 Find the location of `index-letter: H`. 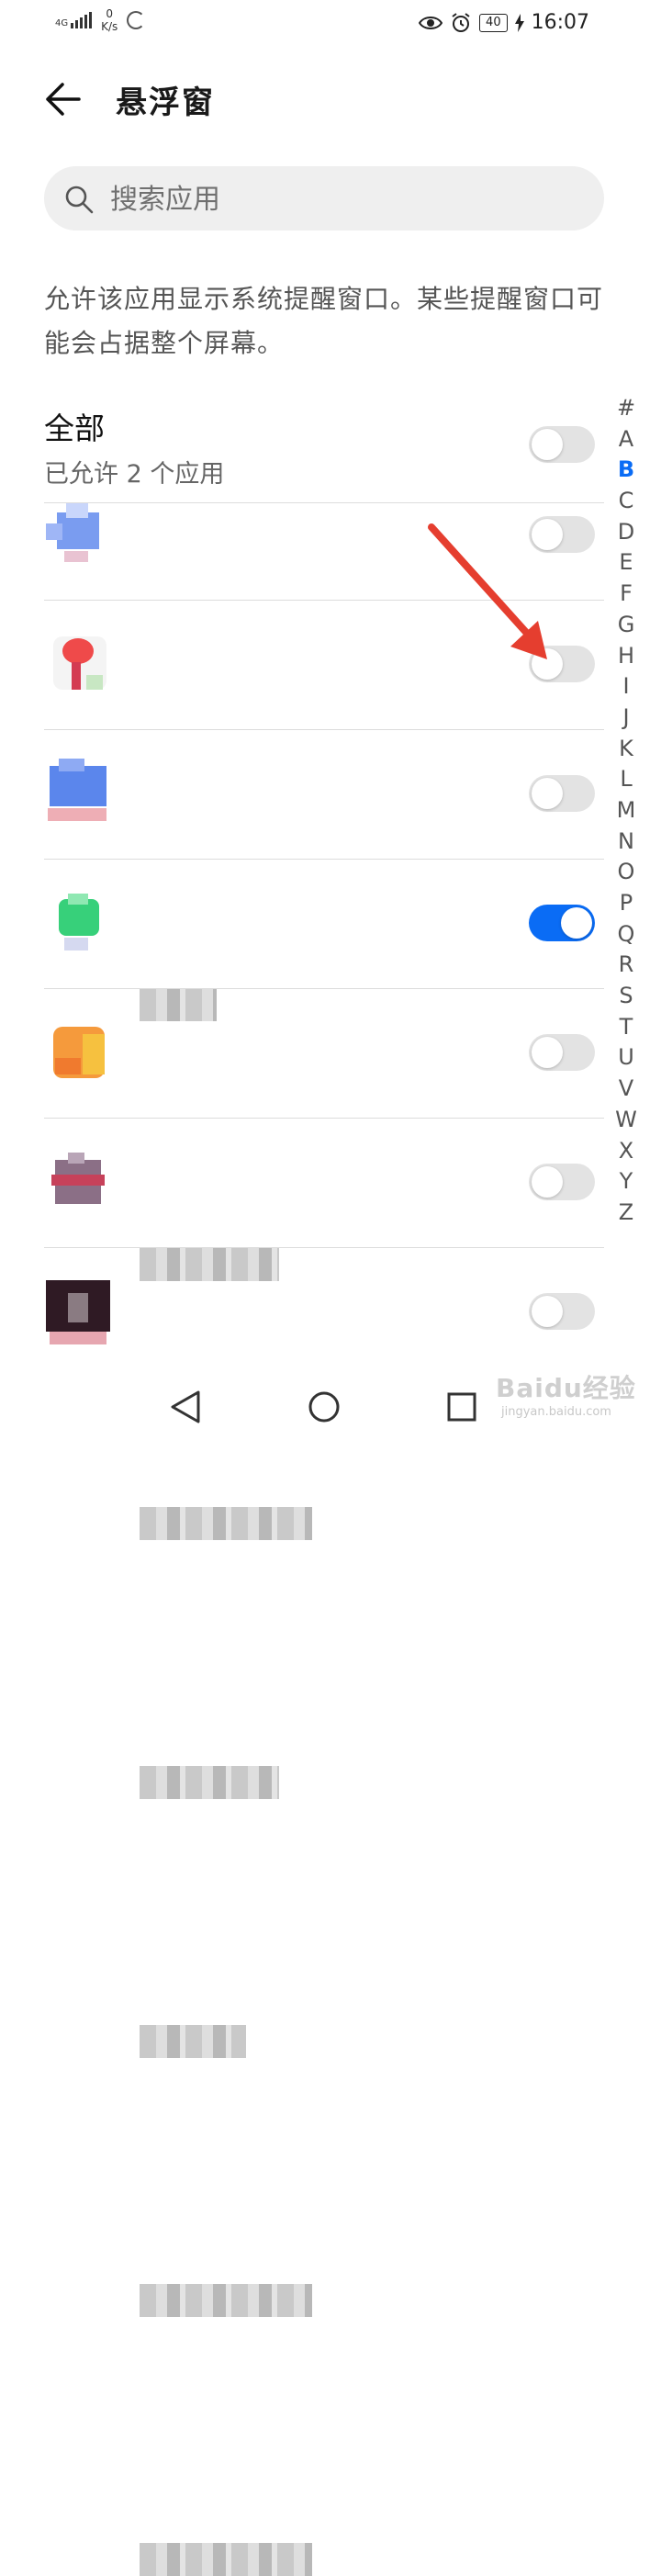

index-letter: H is located at coordinates (626, 656).